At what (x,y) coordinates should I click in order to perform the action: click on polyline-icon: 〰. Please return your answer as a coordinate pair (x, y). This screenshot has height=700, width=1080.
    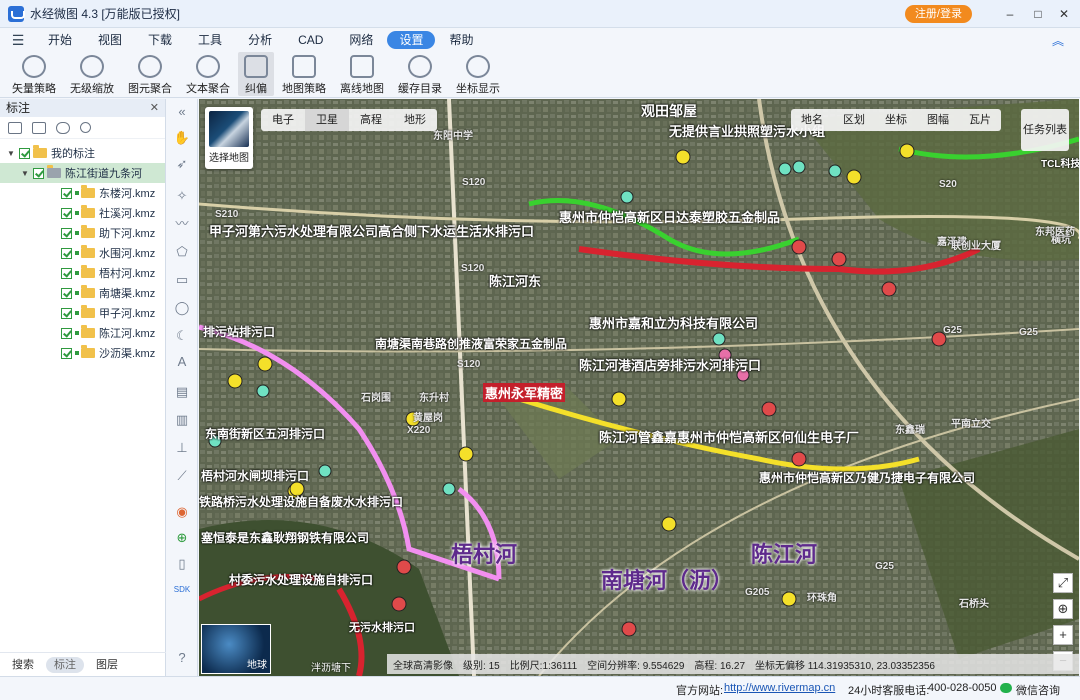
    Looking at the image, I should click on (182, 224).